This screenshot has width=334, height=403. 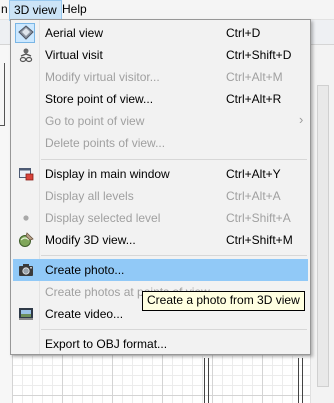 I want to click on menu-item-shortcut: Ctrl+Shift+D, so click(x=259, y=55).